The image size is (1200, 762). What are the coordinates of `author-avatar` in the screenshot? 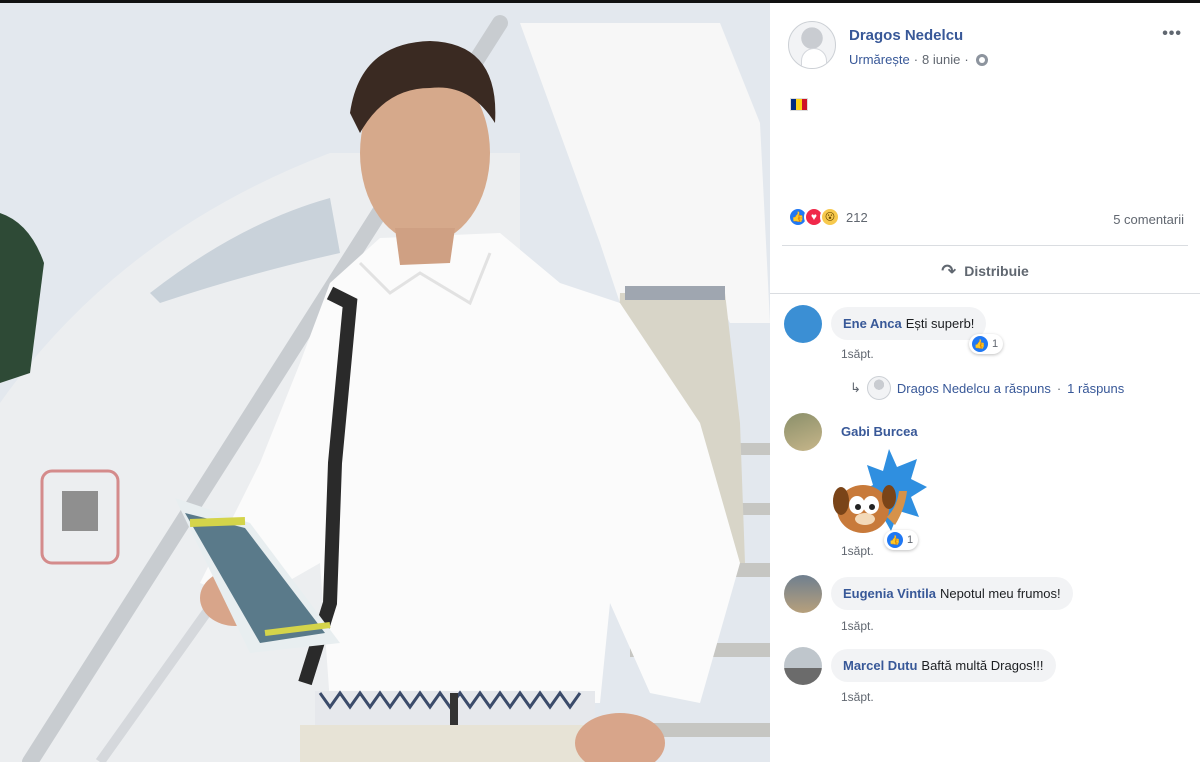 It's located at (812, 45).